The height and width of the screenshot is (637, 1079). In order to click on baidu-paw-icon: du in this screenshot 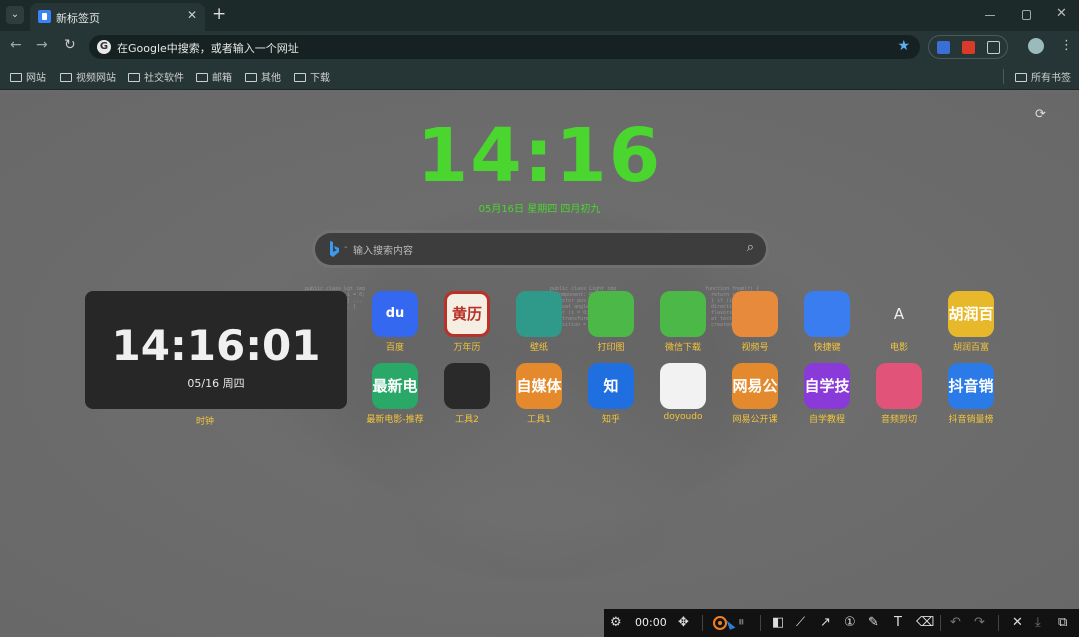, I will do `click(395, 314)`.